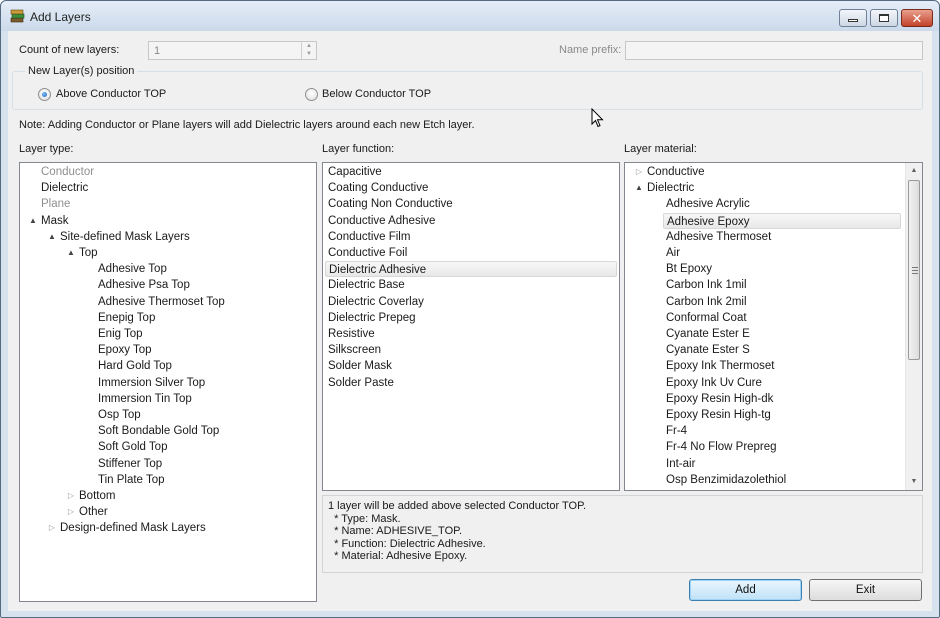  Describe the element at coordinates (706, 350) in the screenshot. I see `tree-item: Cyanate Ester S` at that location.